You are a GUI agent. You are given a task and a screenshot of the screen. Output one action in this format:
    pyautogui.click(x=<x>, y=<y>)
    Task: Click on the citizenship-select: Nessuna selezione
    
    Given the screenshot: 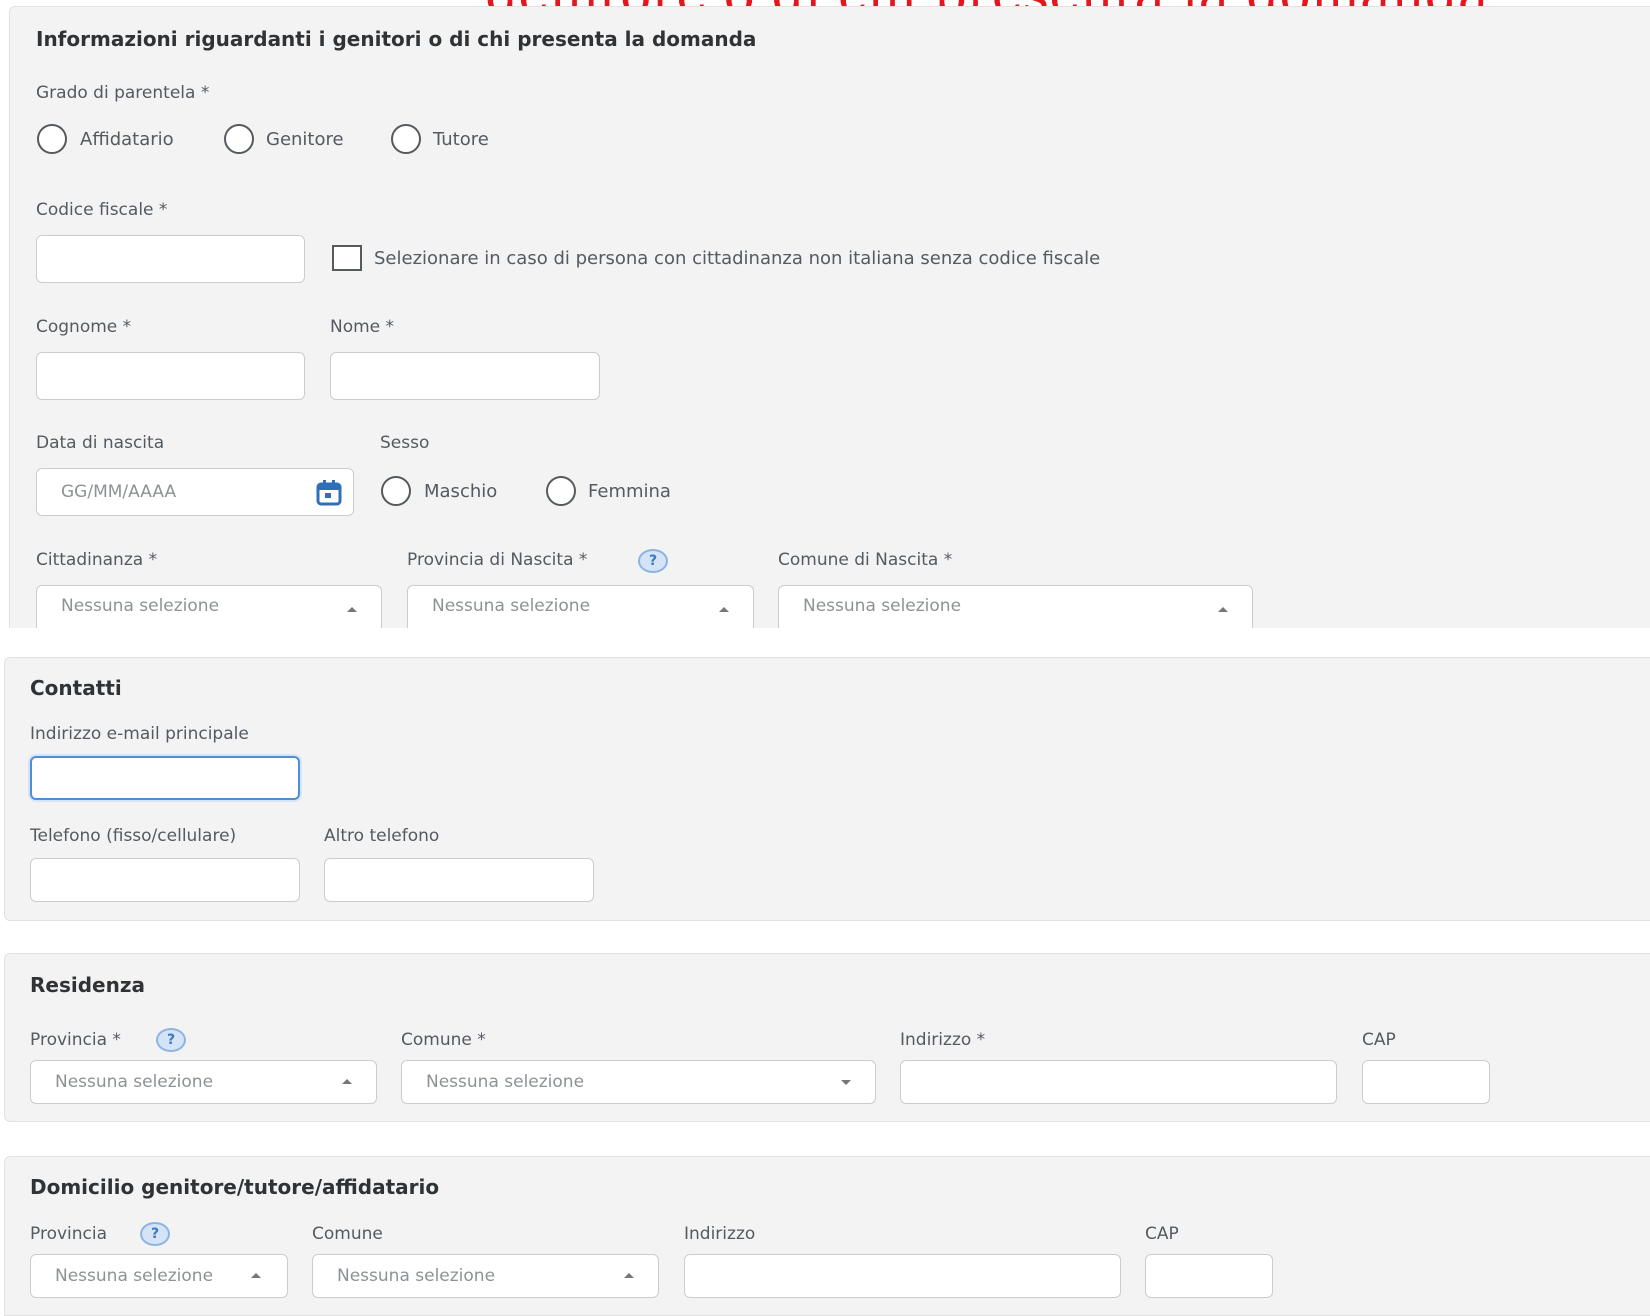 What is the action you would take?
    pyautogui.click(x=209, y=607)
    